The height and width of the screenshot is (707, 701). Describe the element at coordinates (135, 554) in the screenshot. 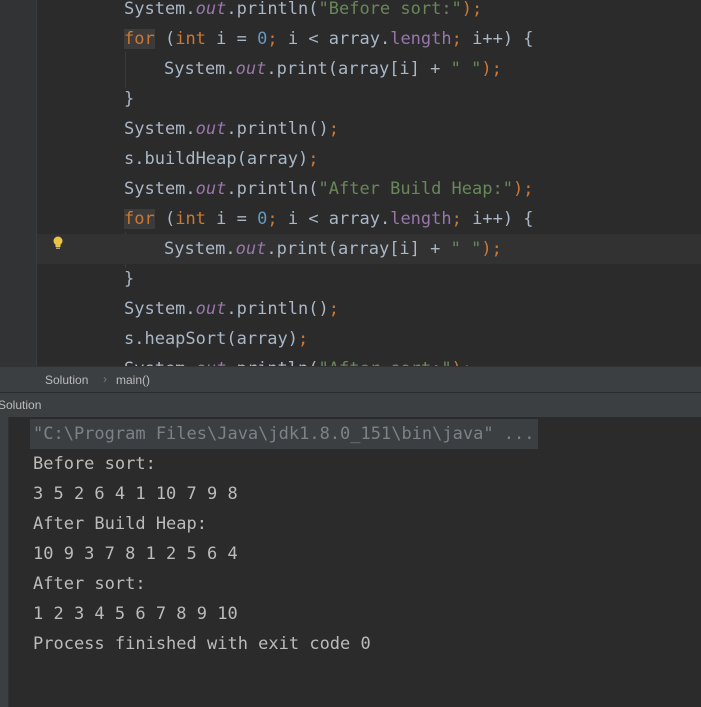

I see `console-output-line: 10 9 3 7 8 1 2 5 6 4` at that location.